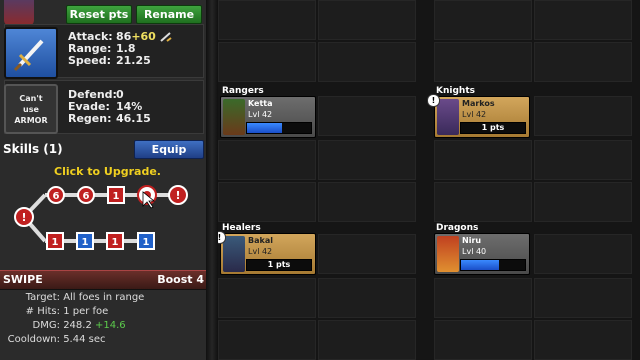 The width and height of the screenshot is (640, 360). I want to click on skill-dmg: DMG: 248.2 +14.6, so click(79, 325).